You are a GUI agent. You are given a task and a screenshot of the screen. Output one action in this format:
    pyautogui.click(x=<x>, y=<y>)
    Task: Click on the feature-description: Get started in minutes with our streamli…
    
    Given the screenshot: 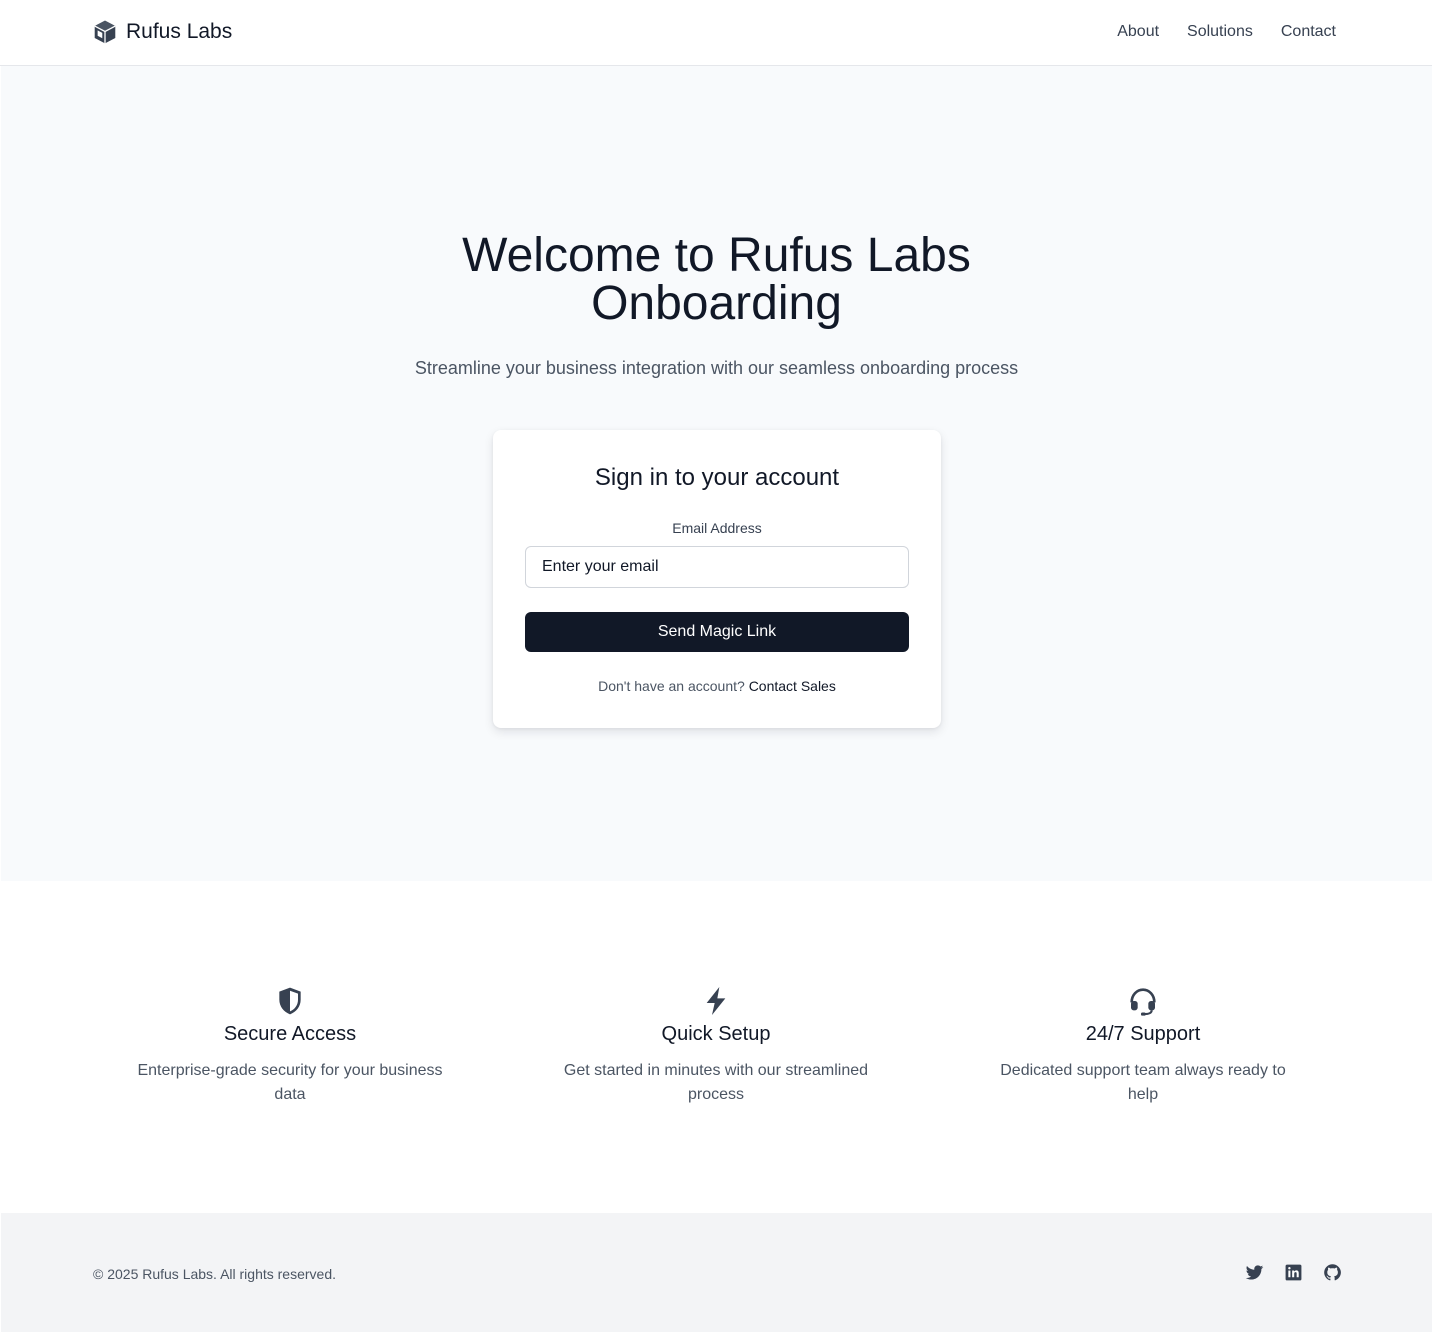 What is the action you would take?
    pyautogui.click(x=716, y=1082)
    